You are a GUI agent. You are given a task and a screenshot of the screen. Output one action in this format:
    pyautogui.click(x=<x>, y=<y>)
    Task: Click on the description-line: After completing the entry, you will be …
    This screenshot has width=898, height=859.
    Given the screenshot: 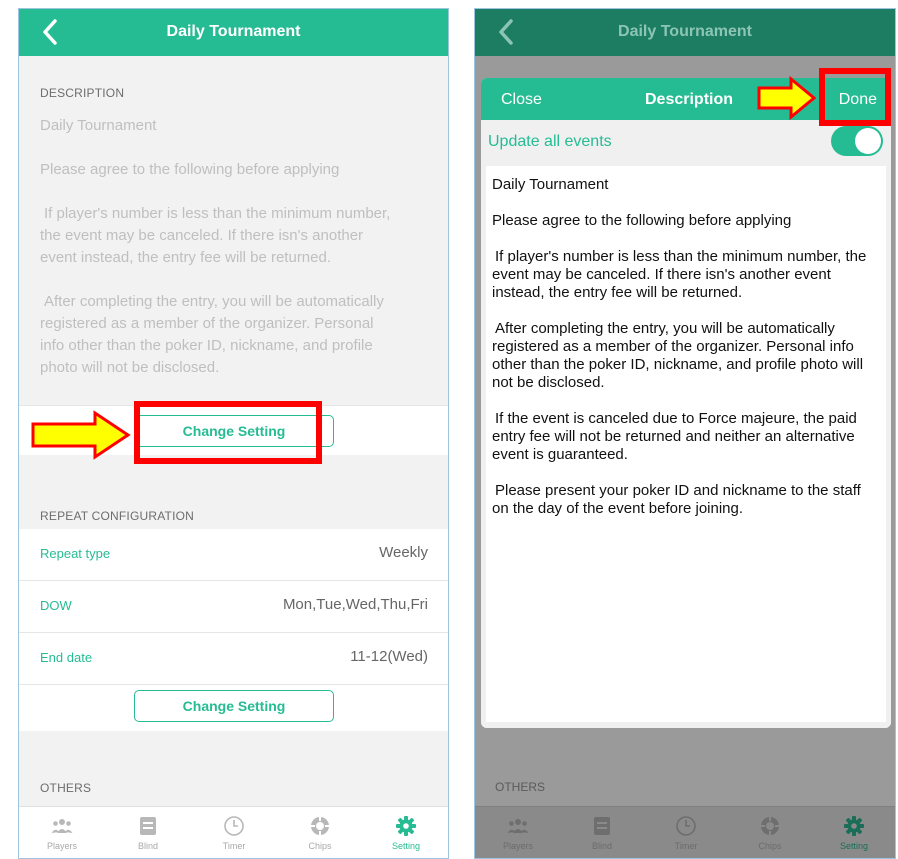 What is the action you would take?
    pyautogui.click(x=212, y=334)
    